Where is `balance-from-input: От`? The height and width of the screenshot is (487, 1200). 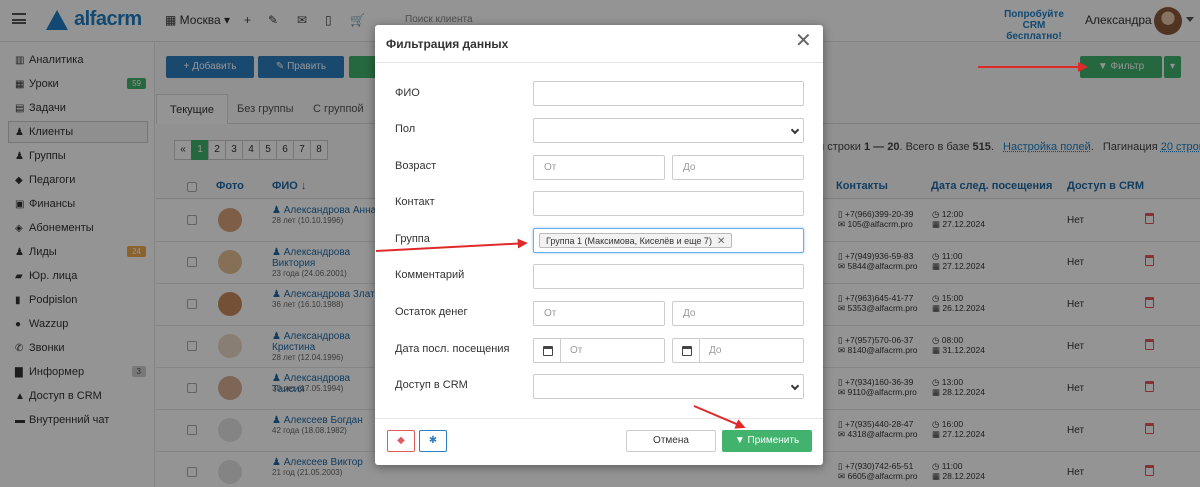
balance-from-input: От is located at coordinates (599, 313).